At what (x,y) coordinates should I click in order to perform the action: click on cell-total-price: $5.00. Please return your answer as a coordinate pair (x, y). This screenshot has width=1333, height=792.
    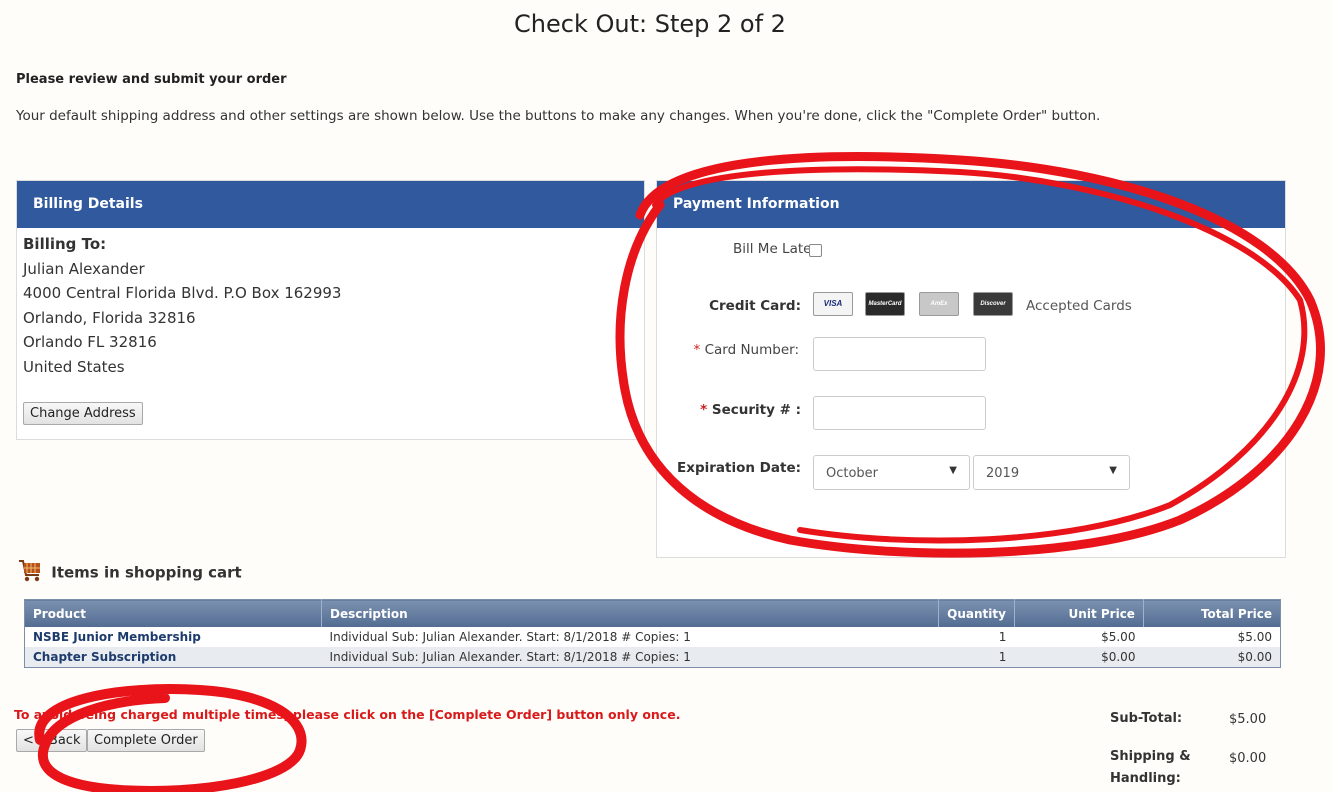
    Looking at the image, I should click on (1212, 637).